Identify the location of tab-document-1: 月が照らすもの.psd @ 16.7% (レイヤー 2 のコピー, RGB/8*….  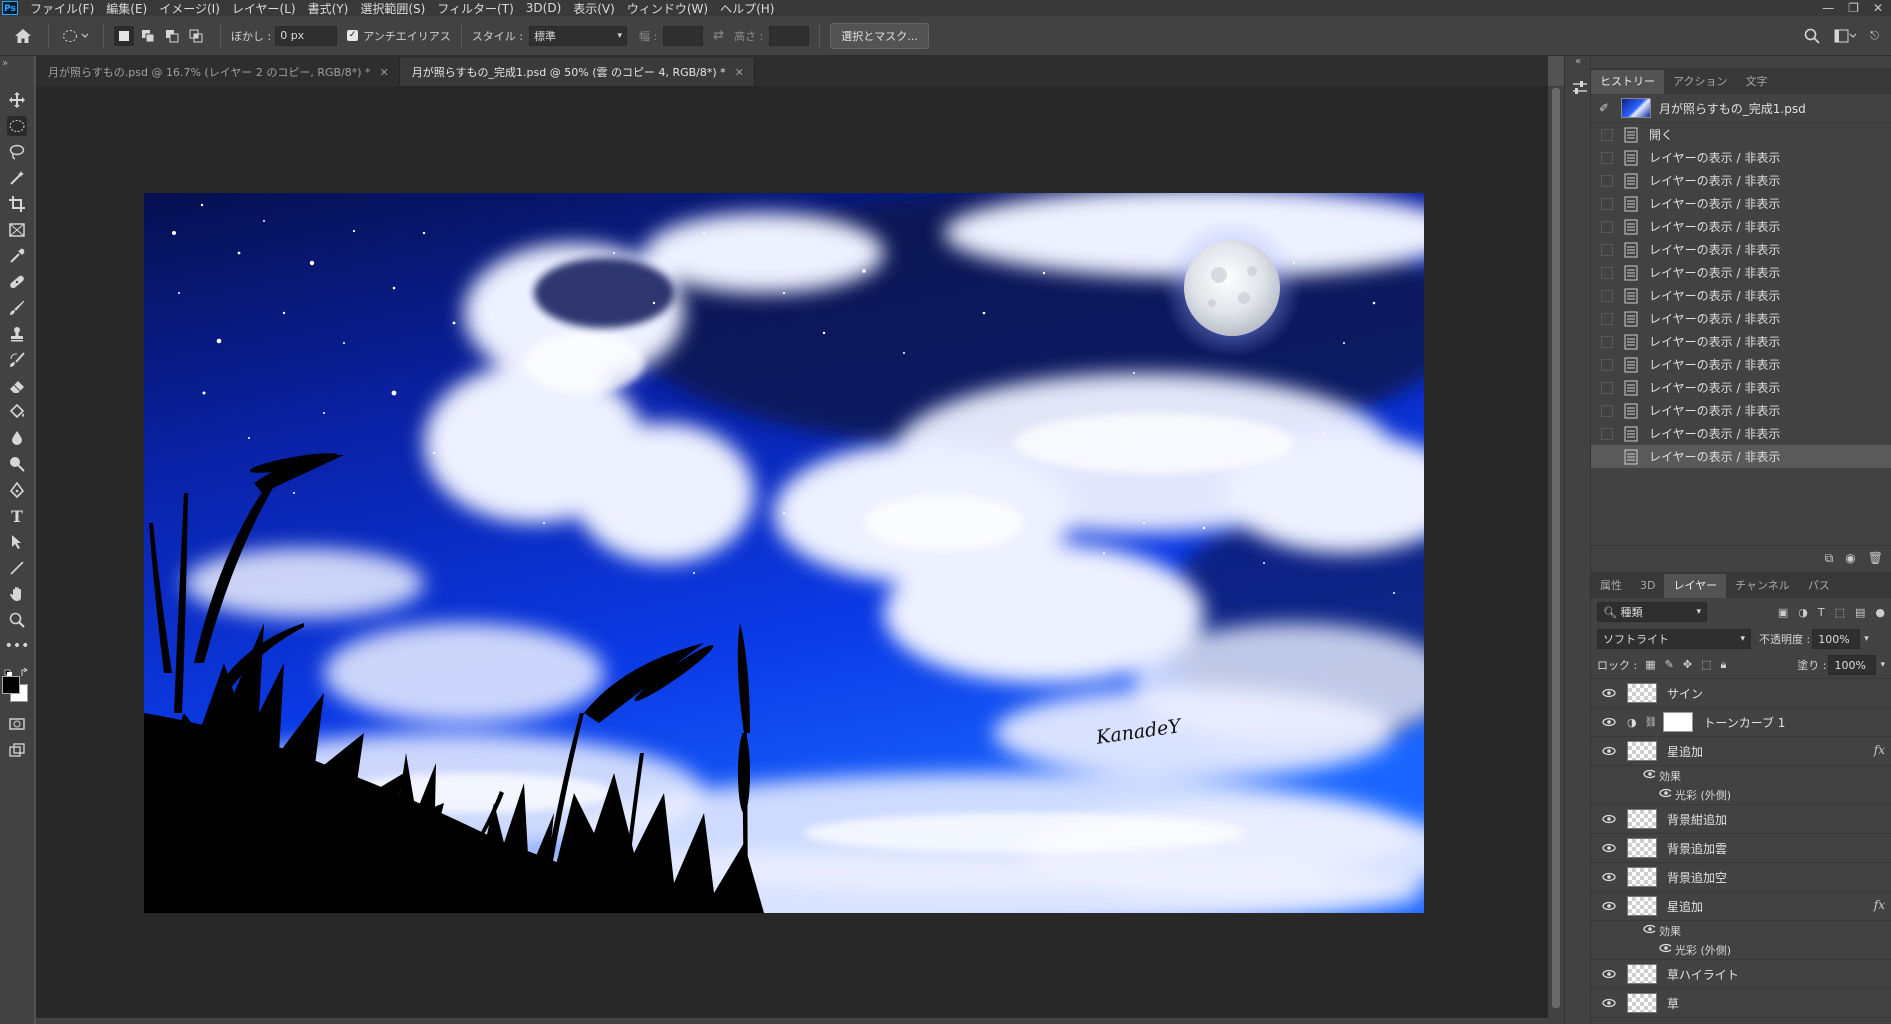
(218, 72).